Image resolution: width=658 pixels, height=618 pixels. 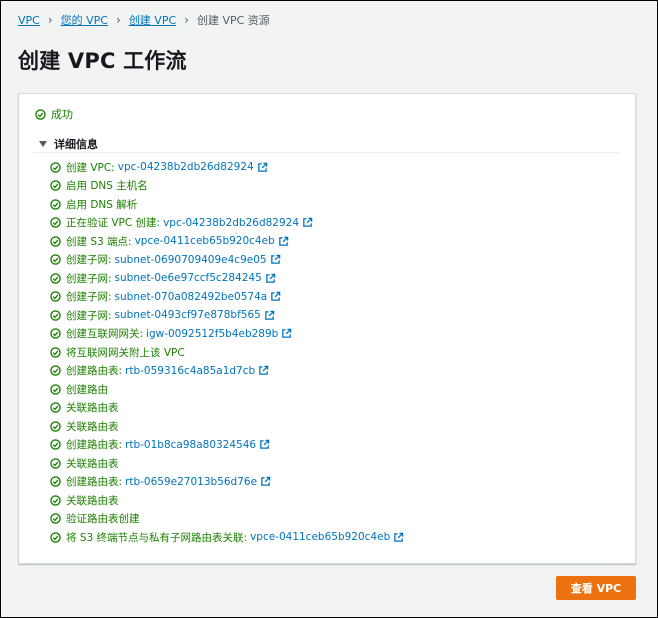 I want to click on step-text: 启用 DNS 主机名, so click(x=107, y=186).